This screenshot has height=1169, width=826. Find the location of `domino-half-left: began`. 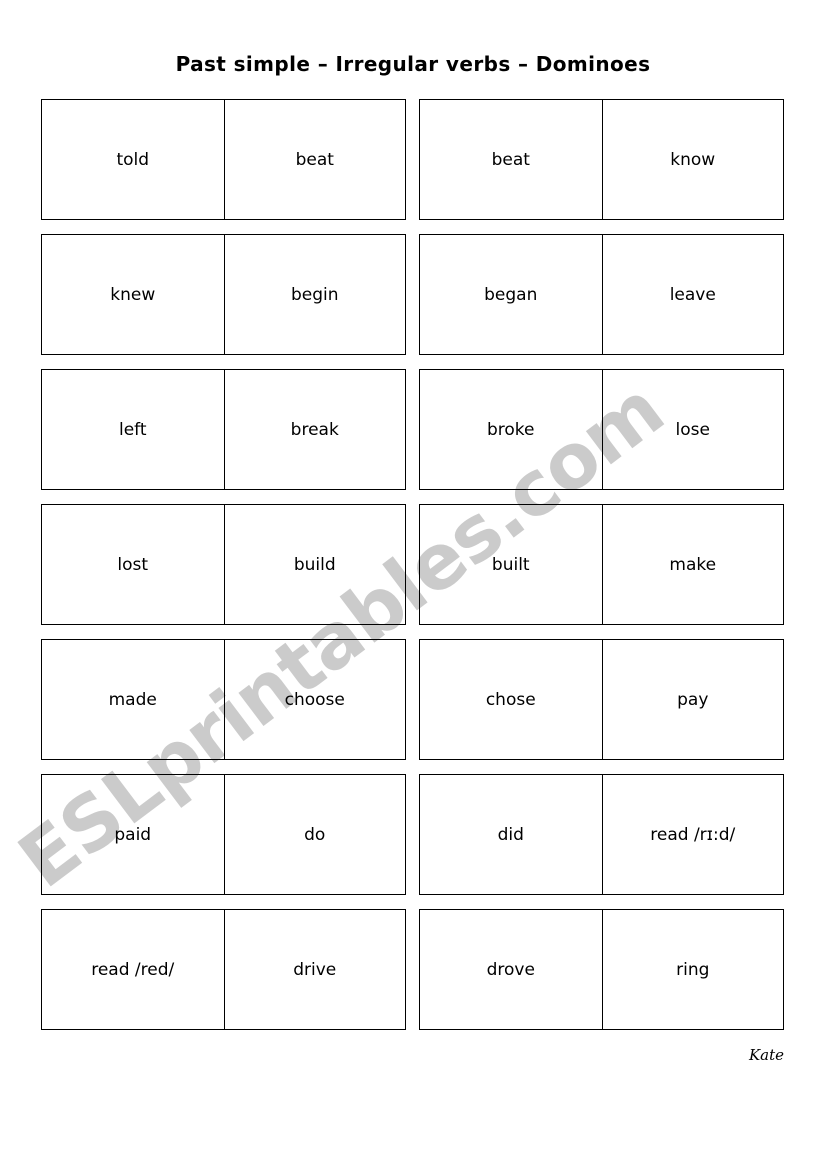

domino-half-left: began is located at coordinates (511, 294).